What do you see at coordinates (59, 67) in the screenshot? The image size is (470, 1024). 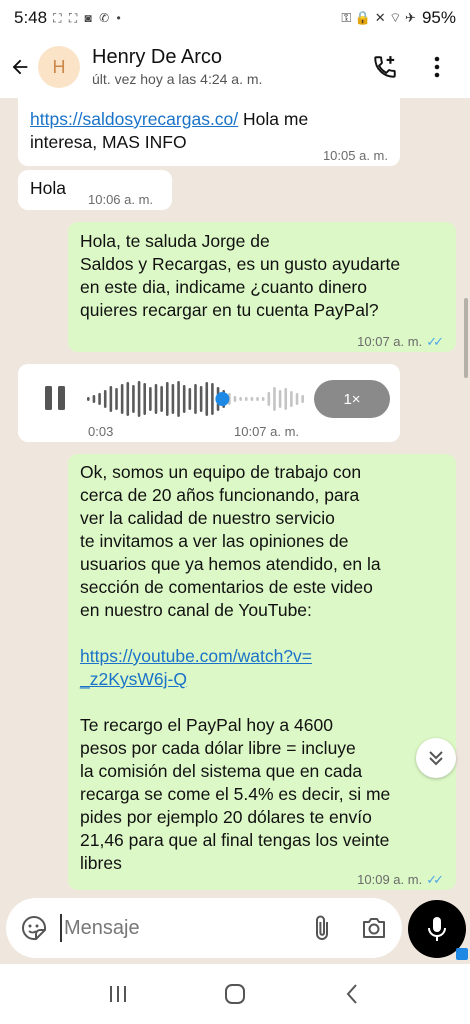 I see `avatar: H` at bounding box center [59, 67].